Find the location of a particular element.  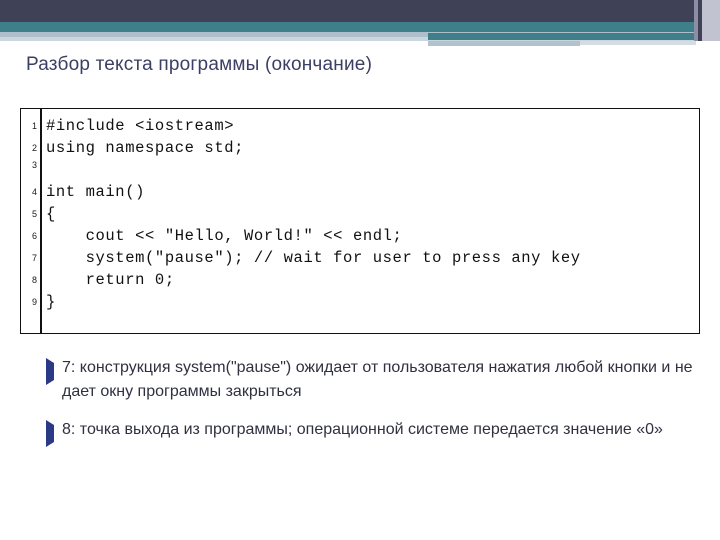

code-line-text: return 0; is located at coordinates (110, 280).